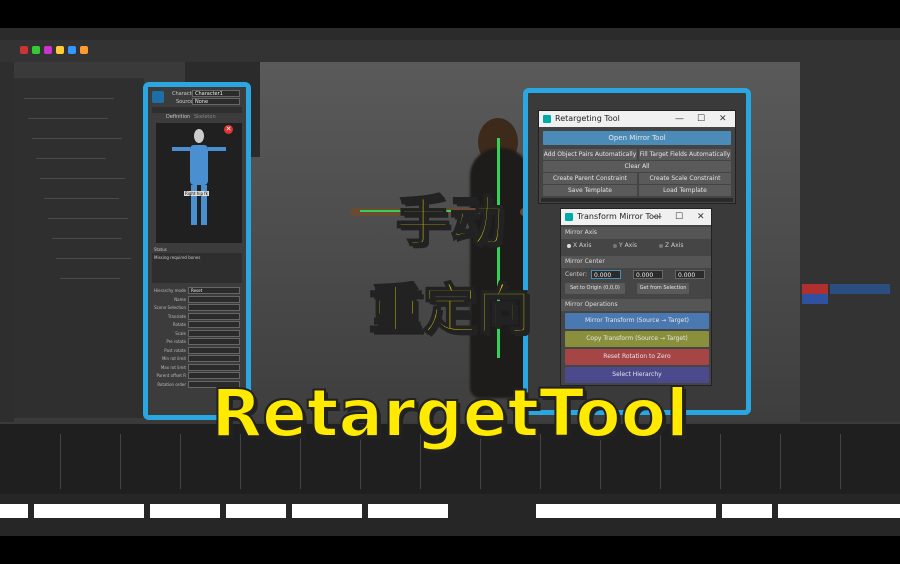 Image resolution: width=900 pixels, height=564 pixels. I want to click on property-row: Min rot limit, so click(197, 359).